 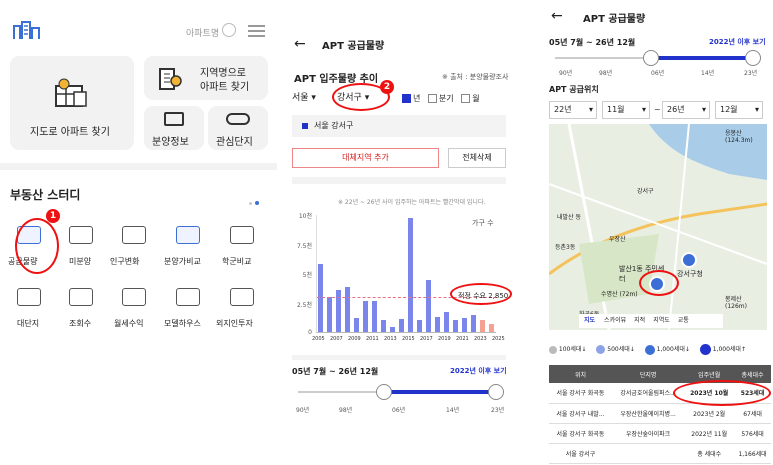 I want to click on map-search-label: 지도로 아파트 찾기, so click(x=70, y=132).